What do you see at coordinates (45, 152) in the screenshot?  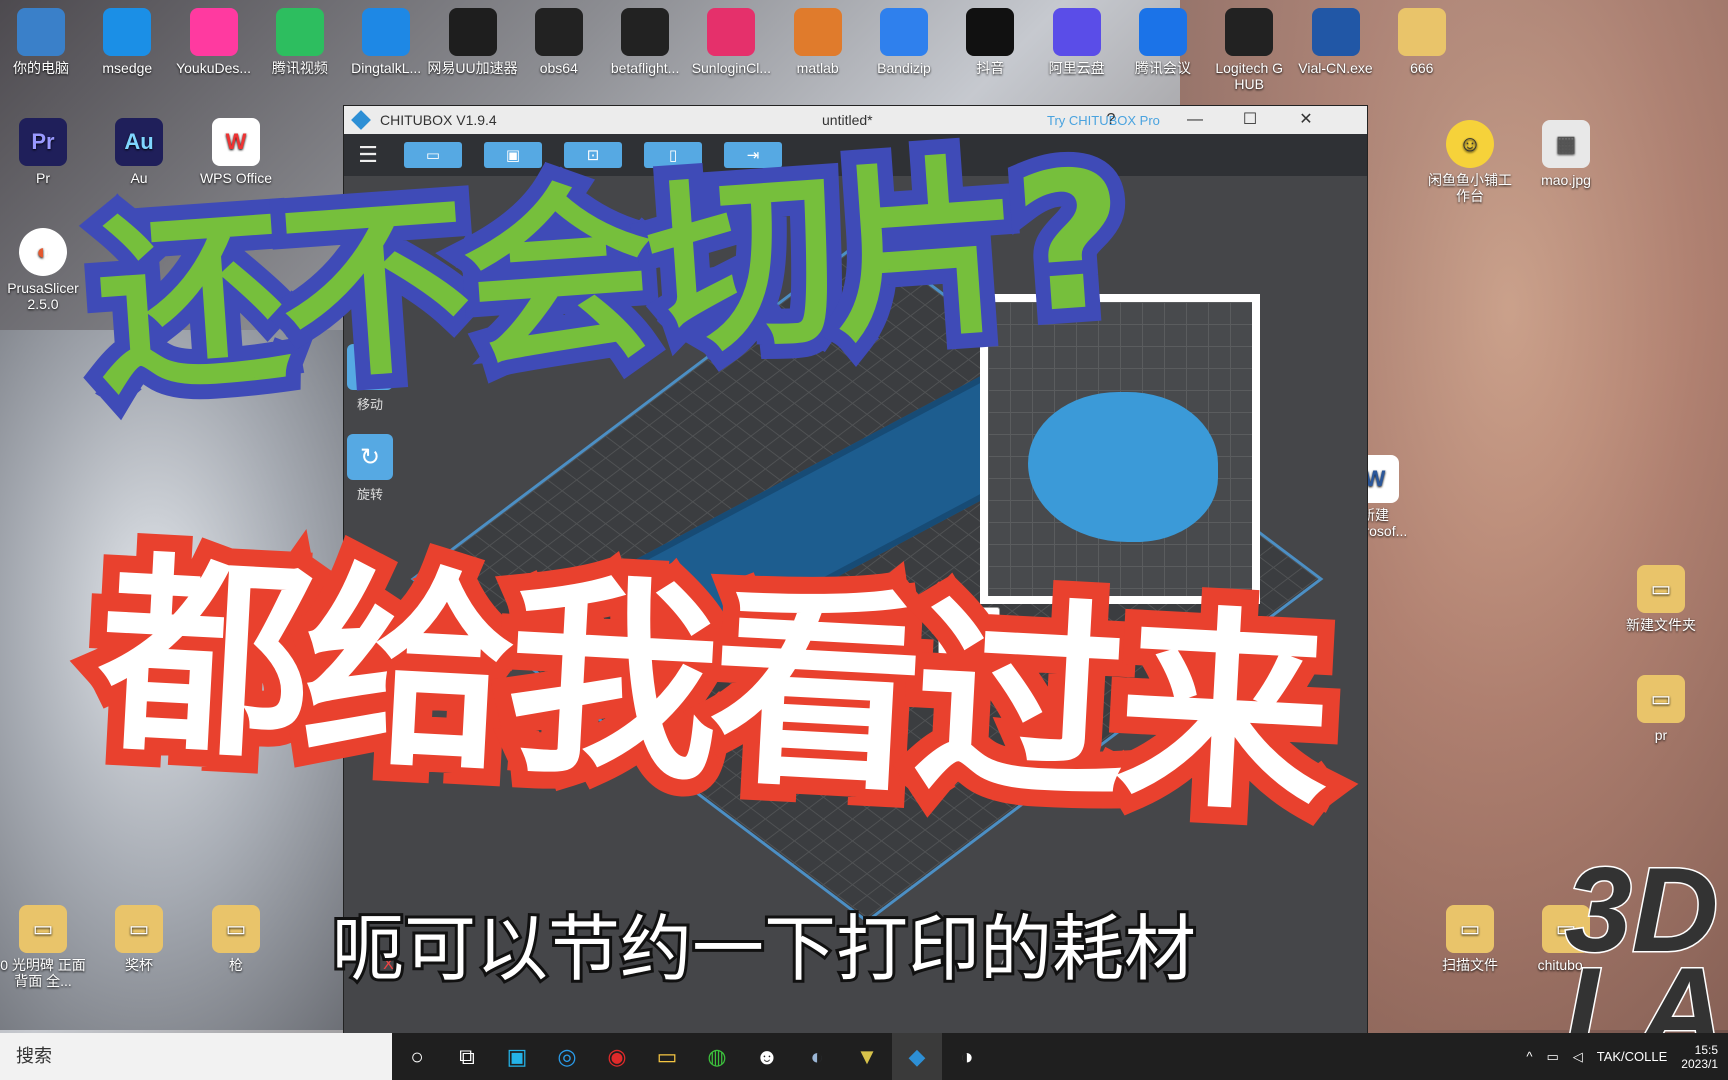 I see `desktop-icon-pr: Pr Pr` at bounding box center [45, 152].